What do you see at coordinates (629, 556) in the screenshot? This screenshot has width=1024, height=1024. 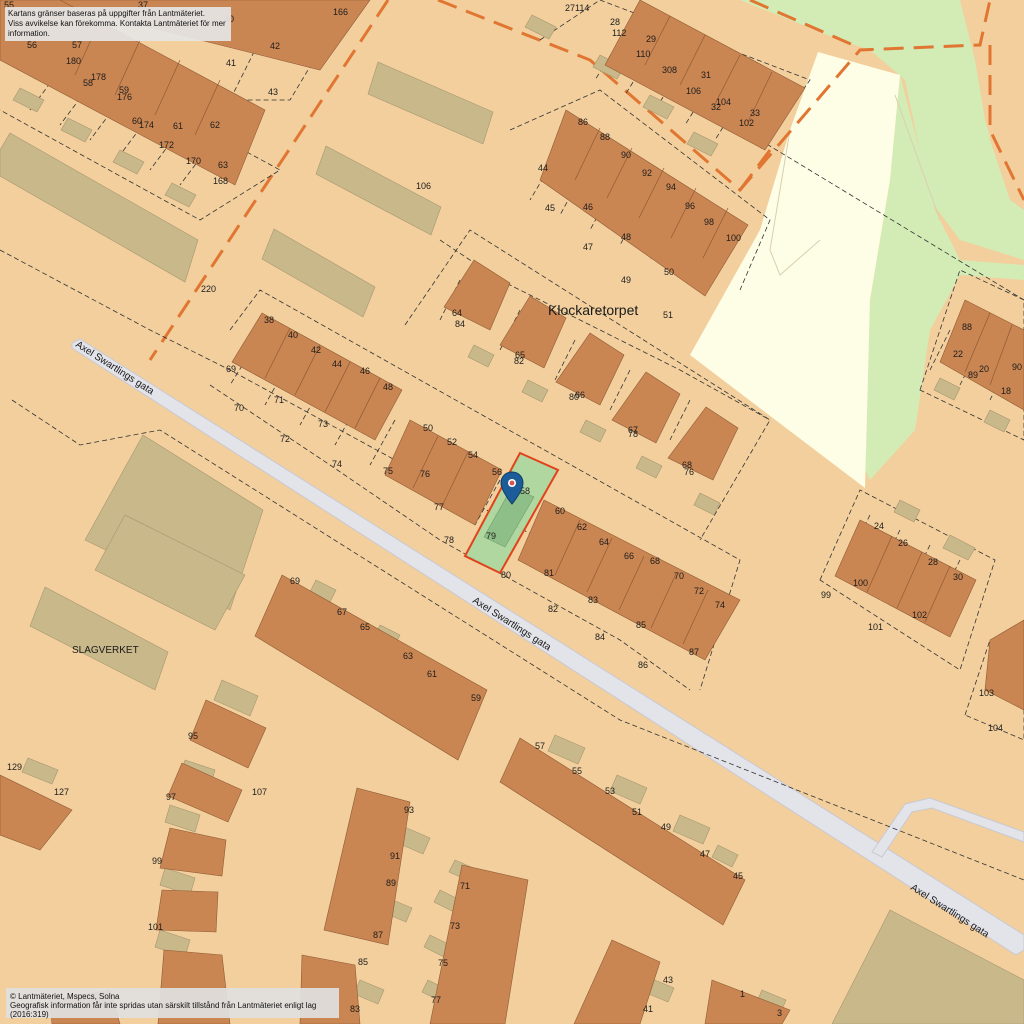 I see `house-number: 66` at bounding box center [629, 556].